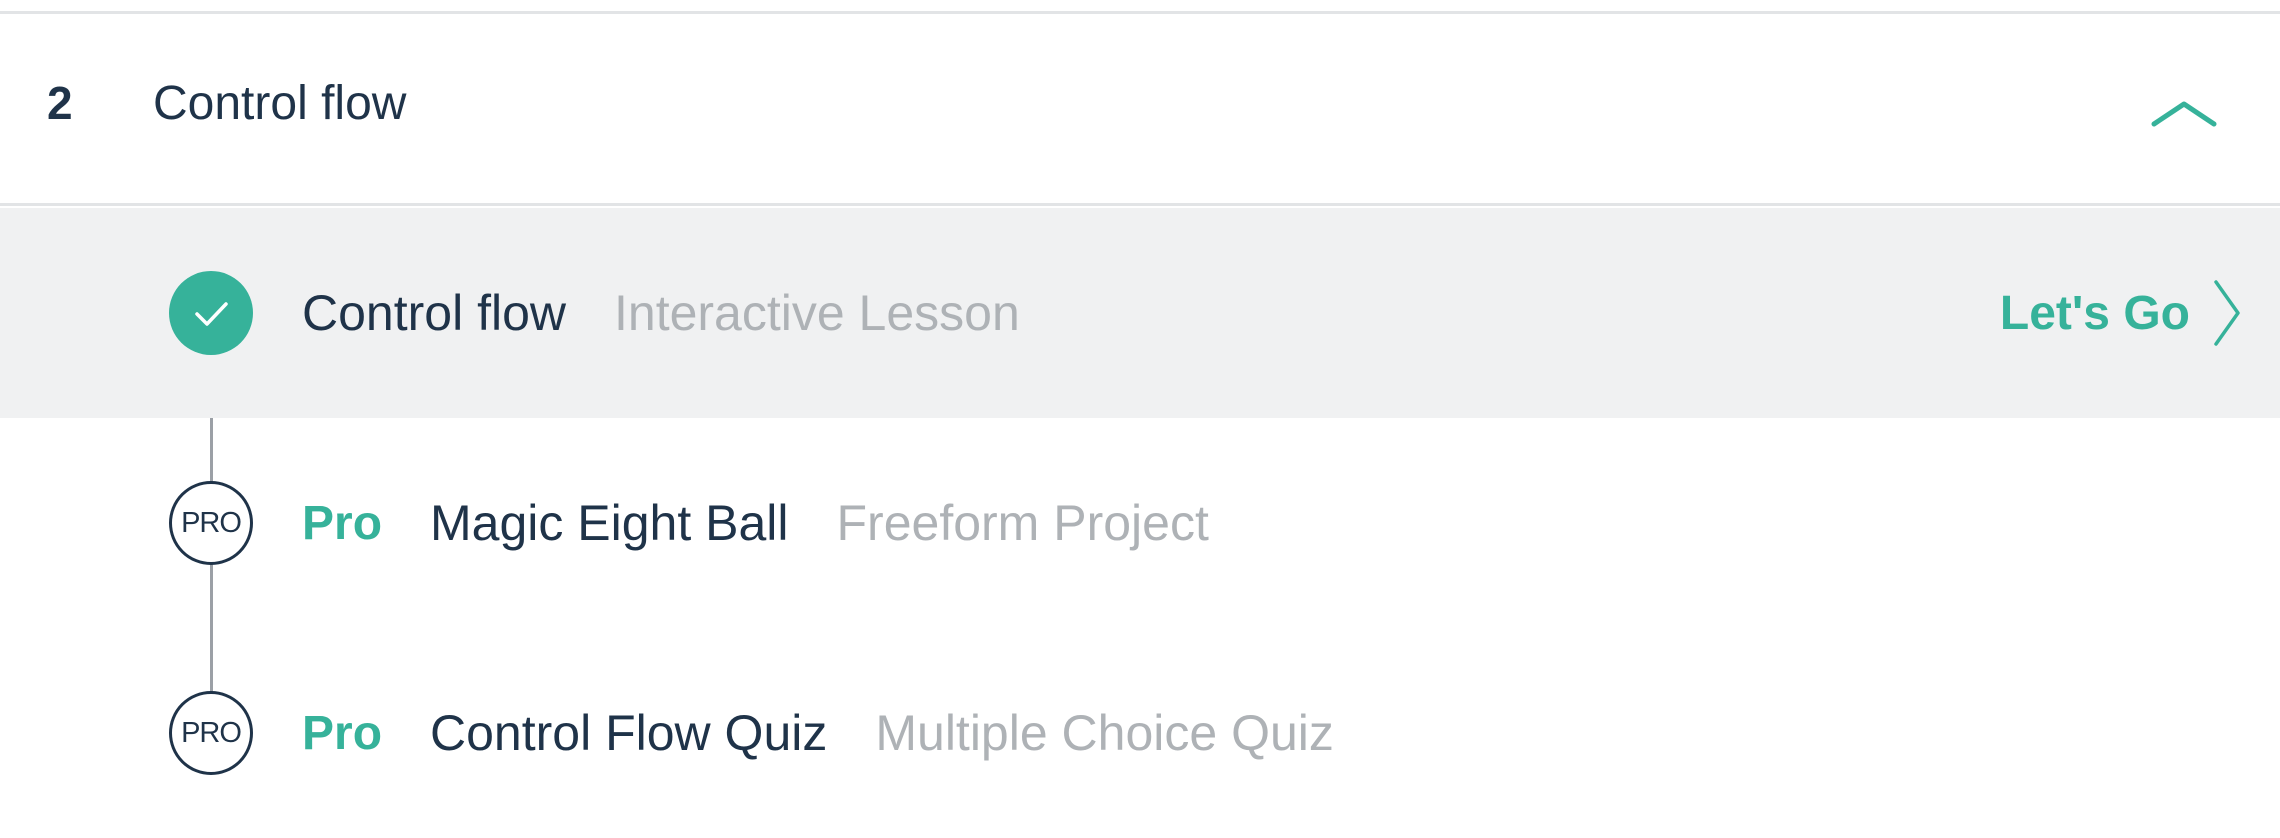 Image resolution: width=2280 pixels, height=838 pixels. I want to click on completed-status, so click(211, 313).